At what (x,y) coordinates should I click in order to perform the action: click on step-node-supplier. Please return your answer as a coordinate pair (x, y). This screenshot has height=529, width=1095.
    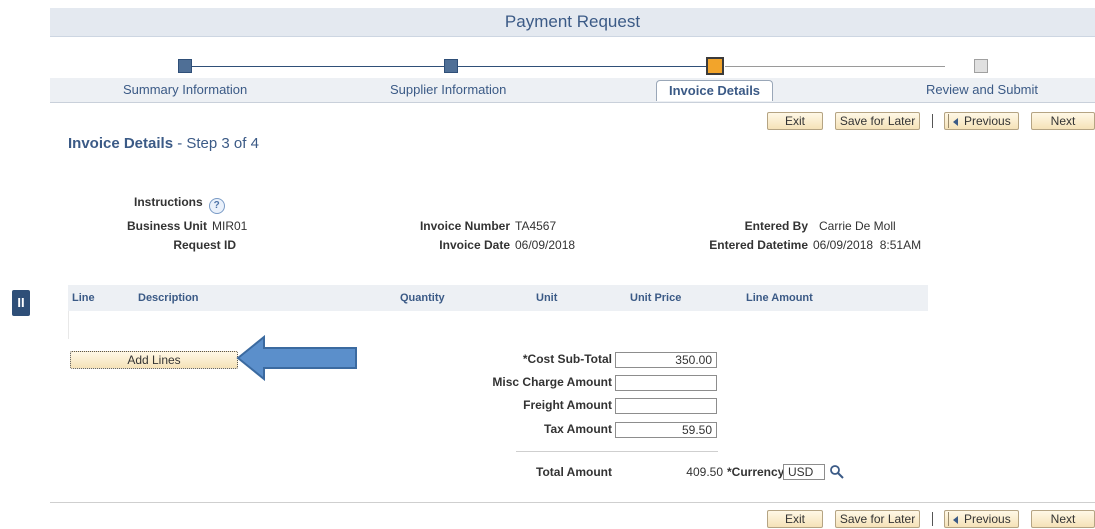
    Looking at the image, I should click on (451, 66).